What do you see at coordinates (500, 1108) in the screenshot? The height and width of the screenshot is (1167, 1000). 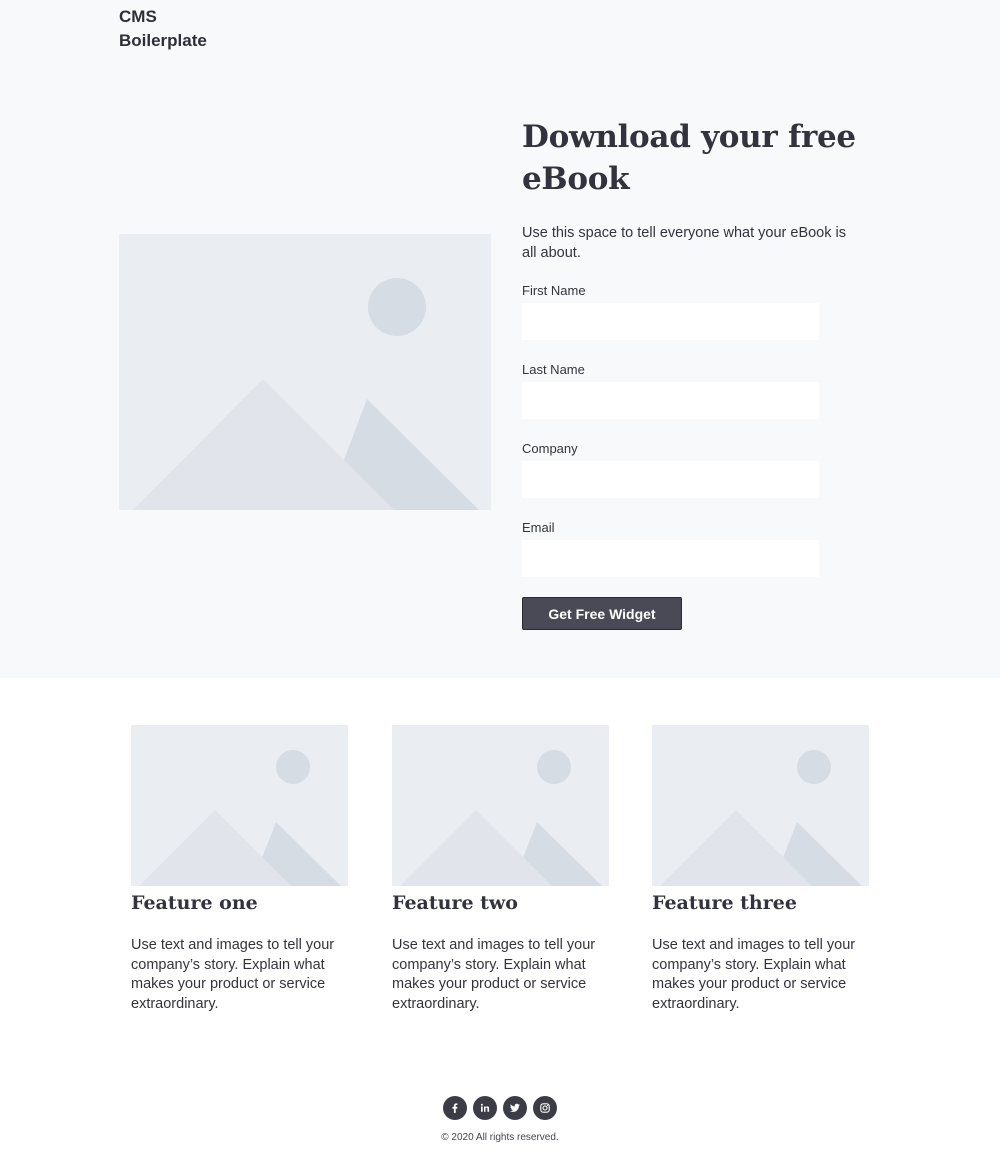 I see `social-links` at bounding box center [500, 1108].